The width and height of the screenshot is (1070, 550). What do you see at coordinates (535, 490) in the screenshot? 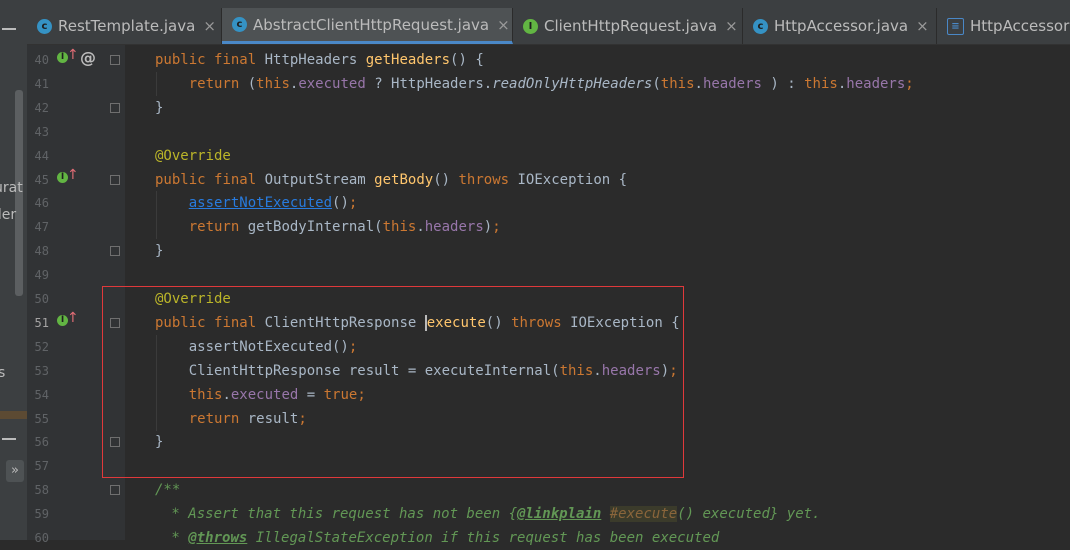
I see `code-line: 58 /**` at bounding box center [535, 490].